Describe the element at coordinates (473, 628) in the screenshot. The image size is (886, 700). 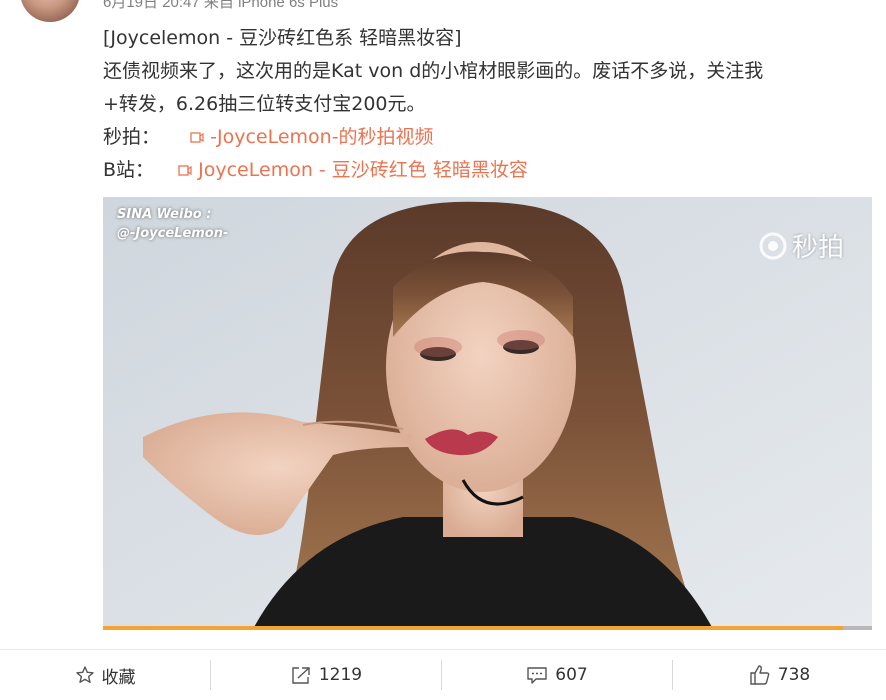
I see `video-progress-fill` at that location.